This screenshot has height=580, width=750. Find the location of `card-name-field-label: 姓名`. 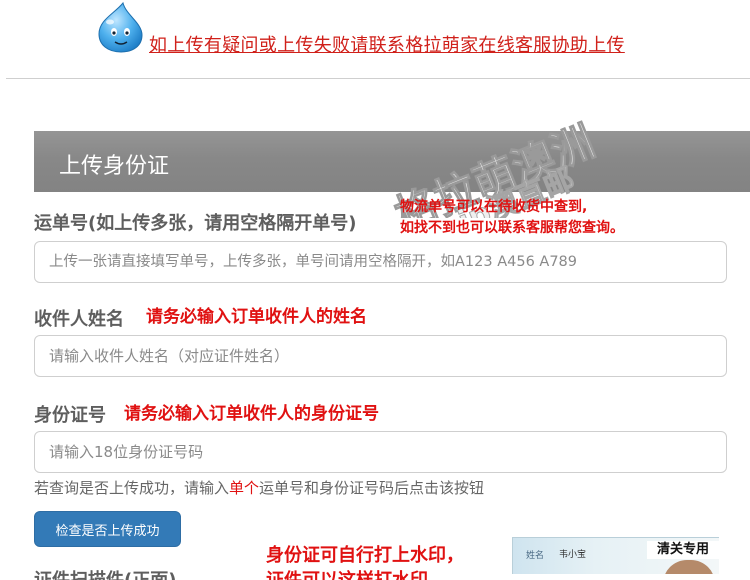

card-name-field-label: 姓名 is located at coordinates (535, 556).